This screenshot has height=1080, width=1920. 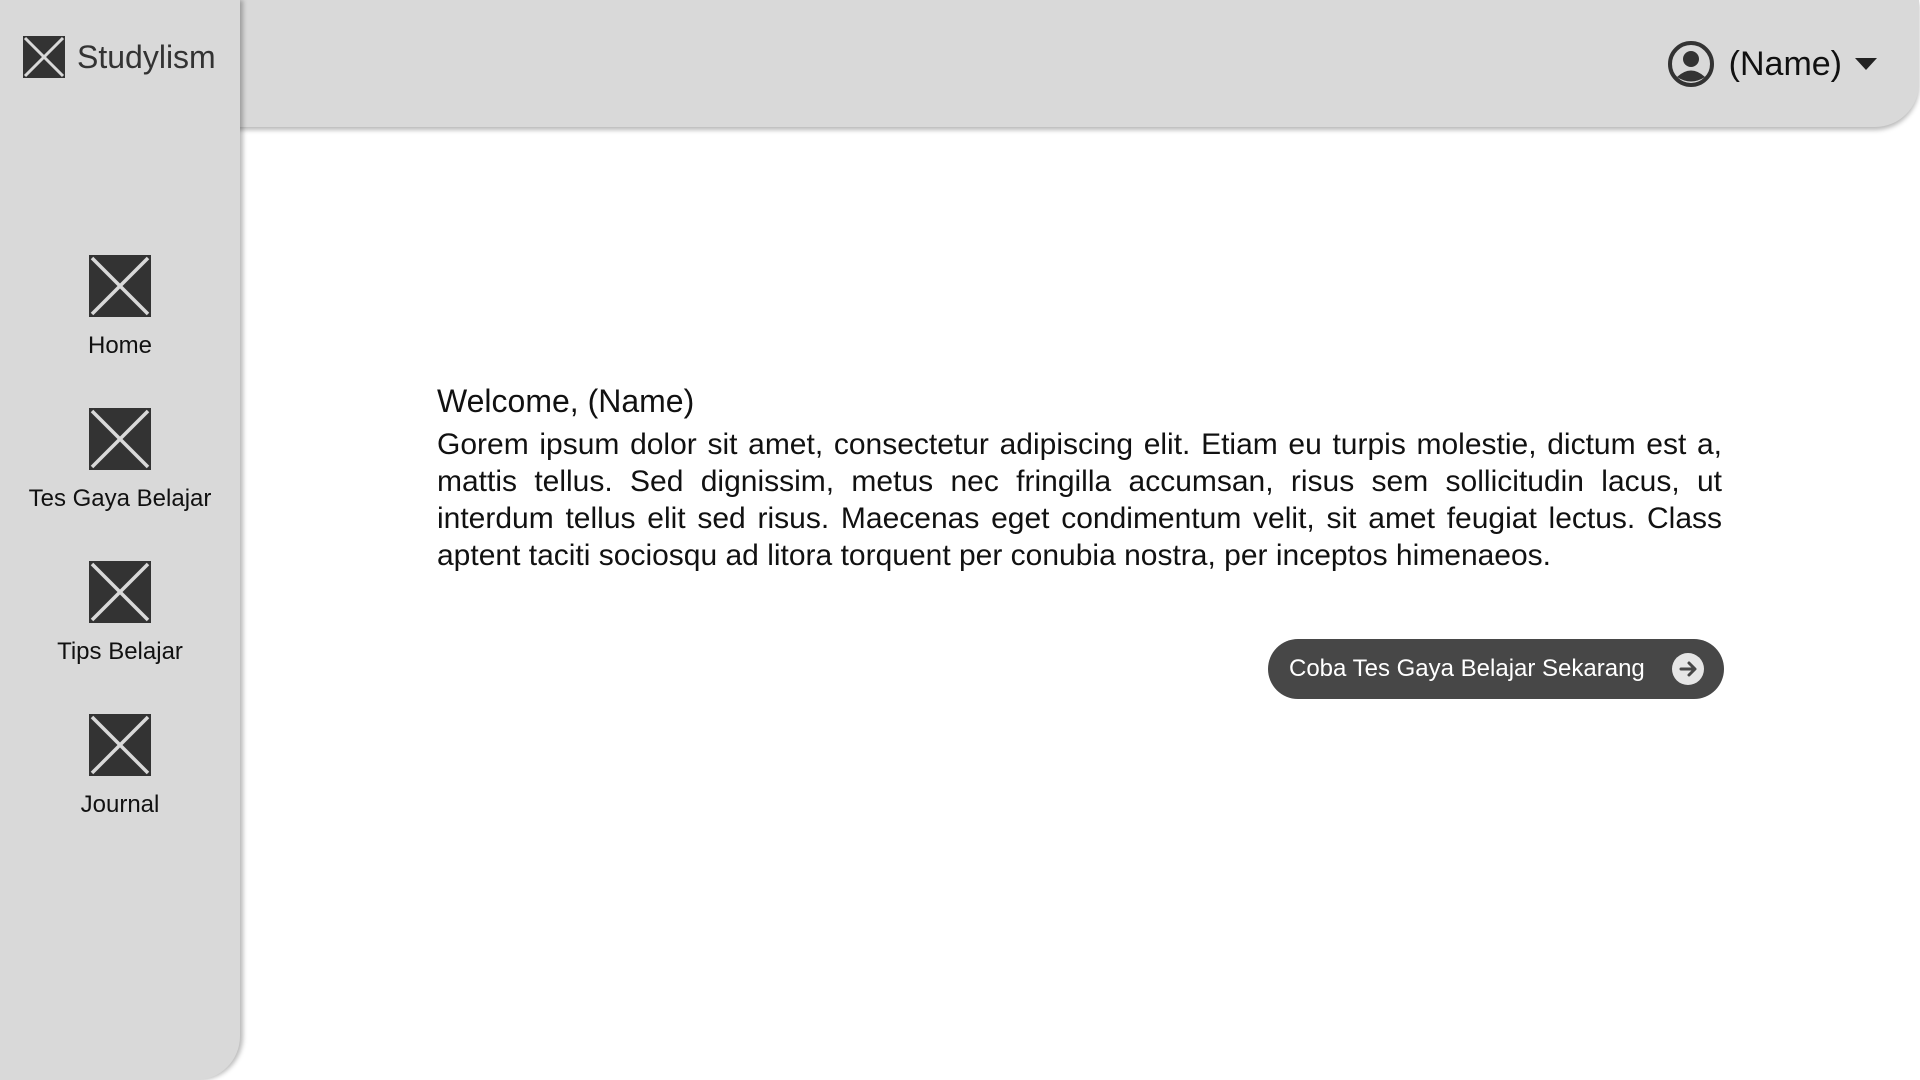 What do you see at coordinates (1785, 64) in the screenshot?
I see `user-name: (Name)` at bounding box center [1785, 64].